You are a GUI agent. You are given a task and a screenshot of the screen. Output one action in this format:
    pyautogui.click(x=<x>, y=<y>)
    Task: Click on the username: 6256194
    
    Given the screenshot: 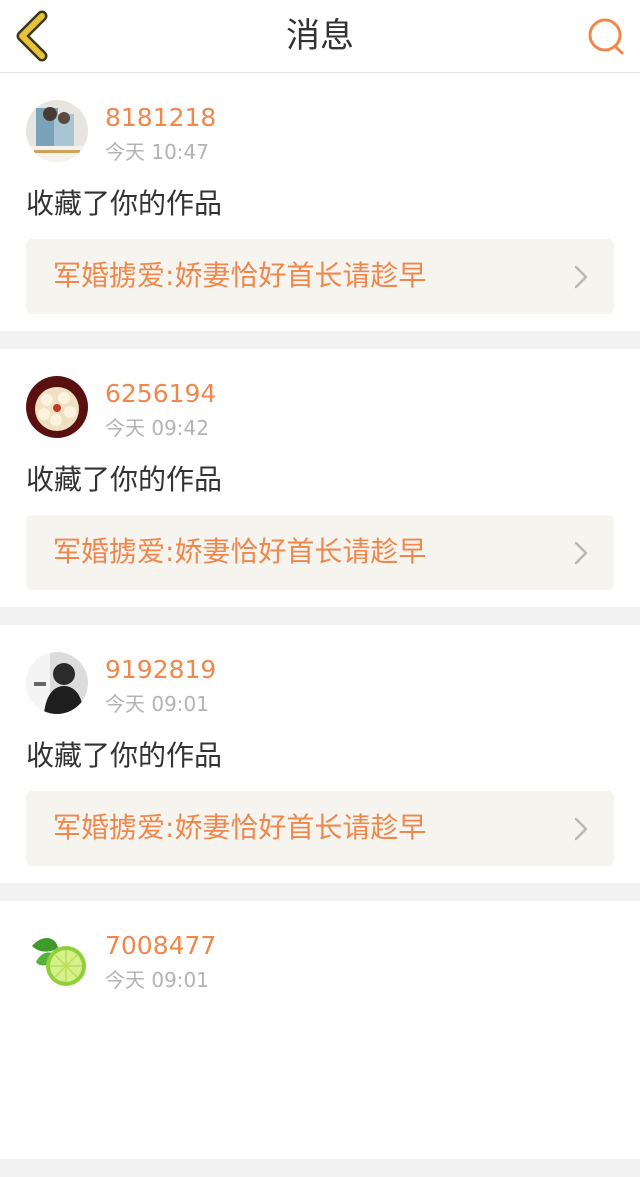 What is the action you would take?
    pyautogui.click(x=160, y=394)
    